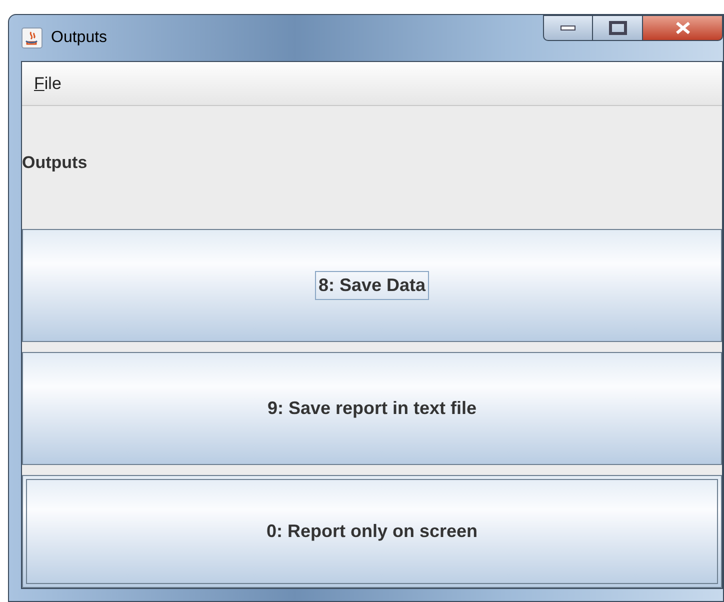 Image resolution: width=724 pixels, height=602 pixels. I want to click on section-heading: Outputs, so click(55, 163).